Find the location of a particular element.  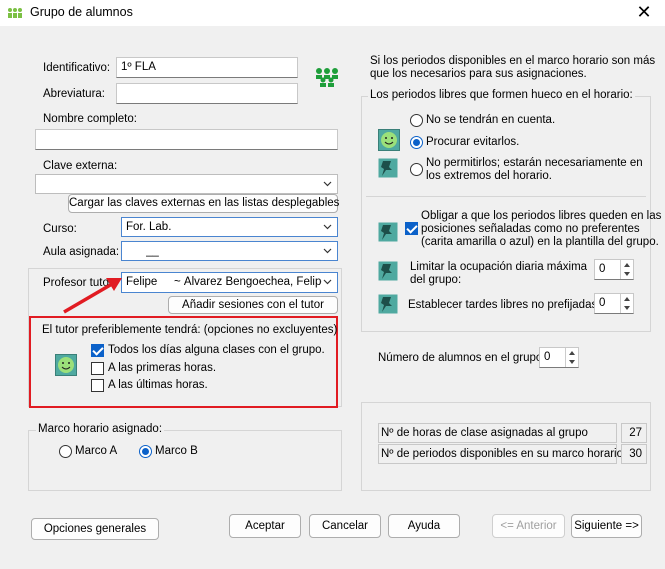

tardes-value: 0 is located at coordinates (602, 303).